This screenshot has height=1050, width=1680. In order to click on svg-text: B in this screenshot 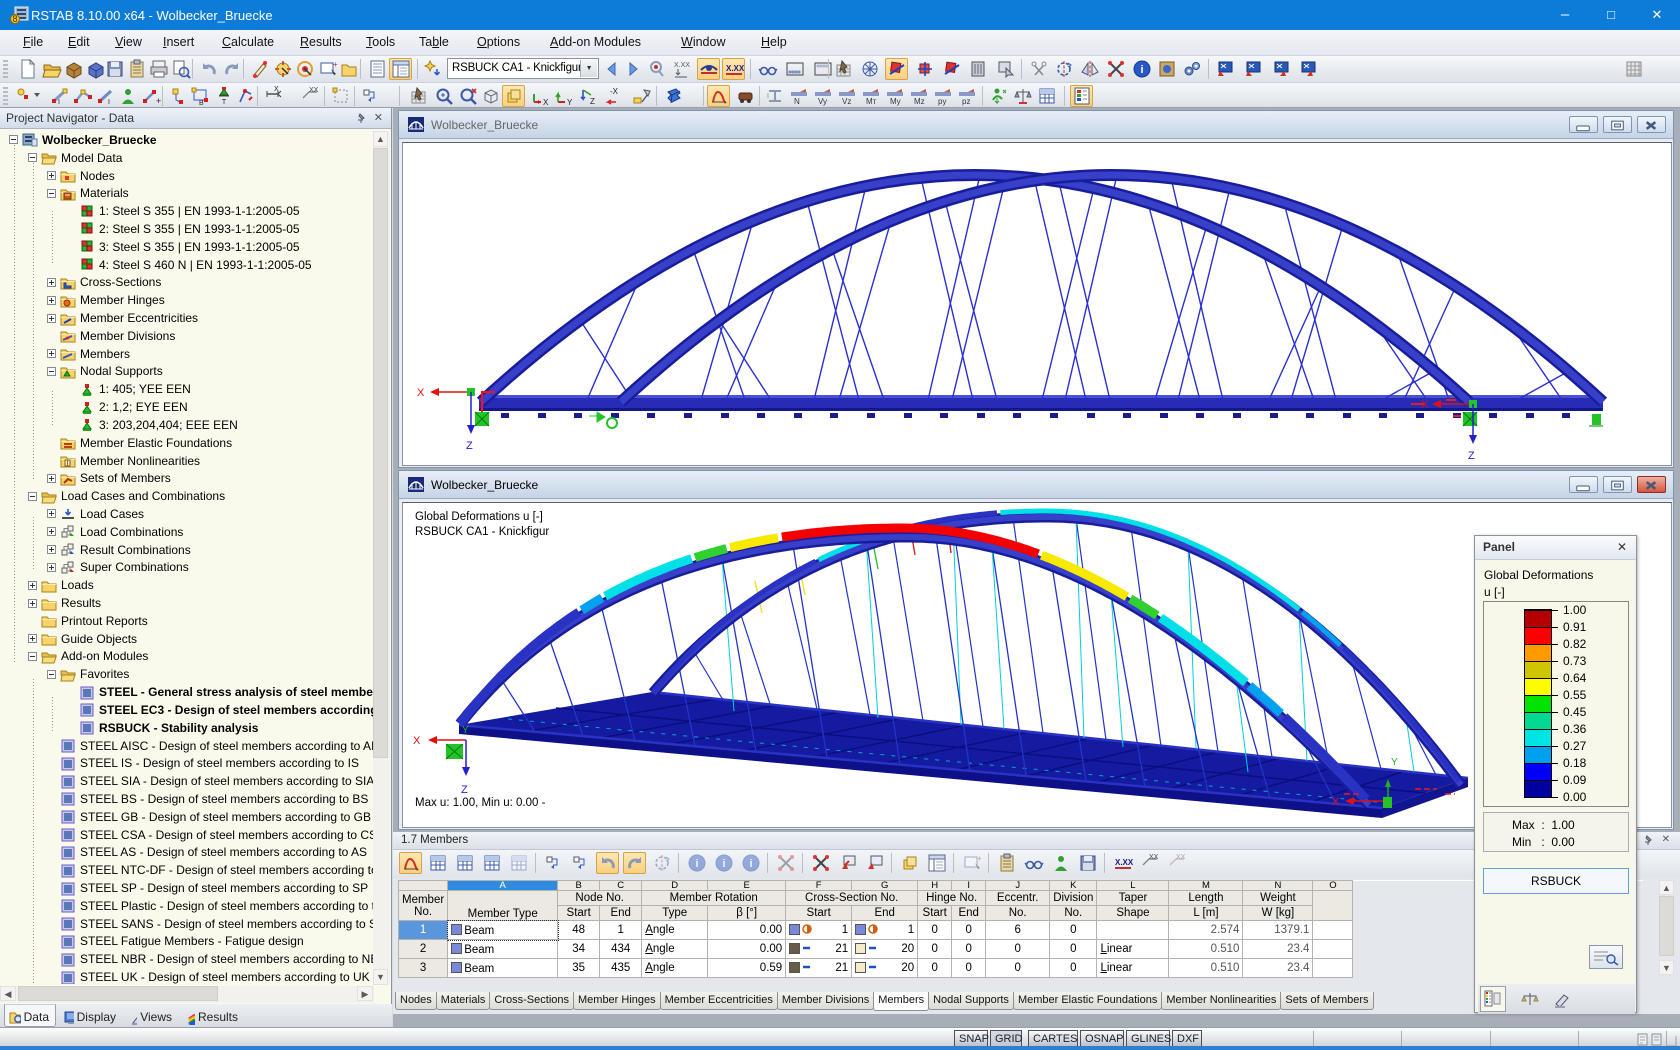, I will do `click(201, 103)`.